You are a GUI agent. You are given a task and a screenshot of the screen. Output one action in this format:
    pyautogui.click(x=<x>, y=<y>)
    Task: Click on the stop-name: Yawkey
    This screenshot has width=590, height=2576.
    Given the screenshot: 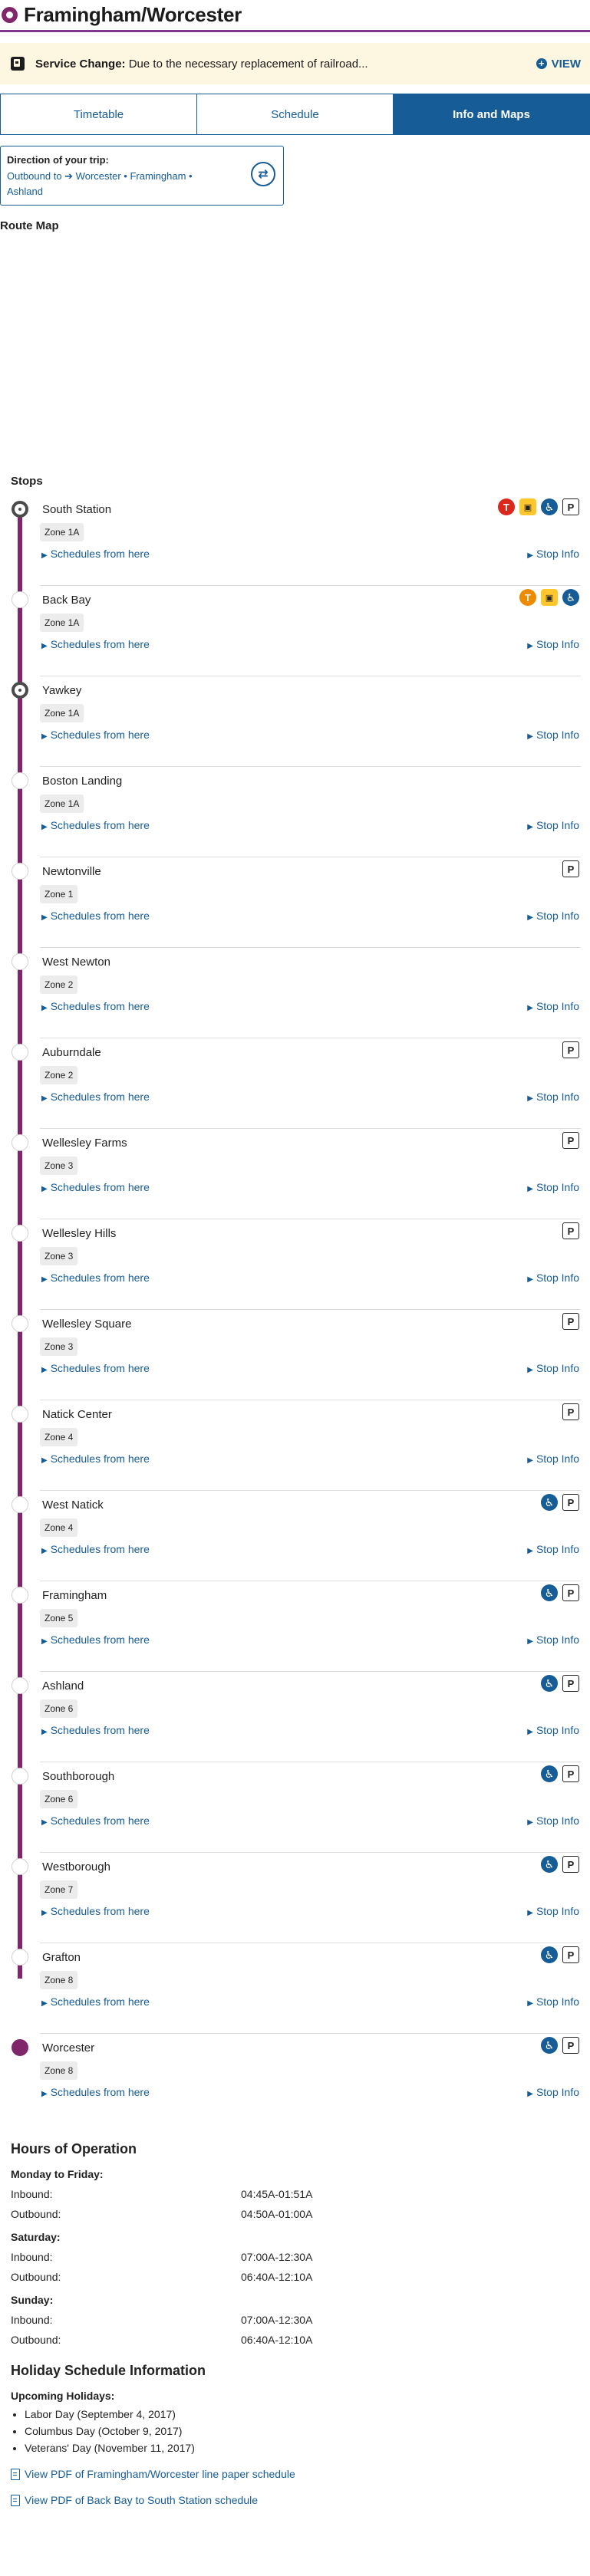 What is the action you would take?
    pyautogui.click(x=62, y=690)
    